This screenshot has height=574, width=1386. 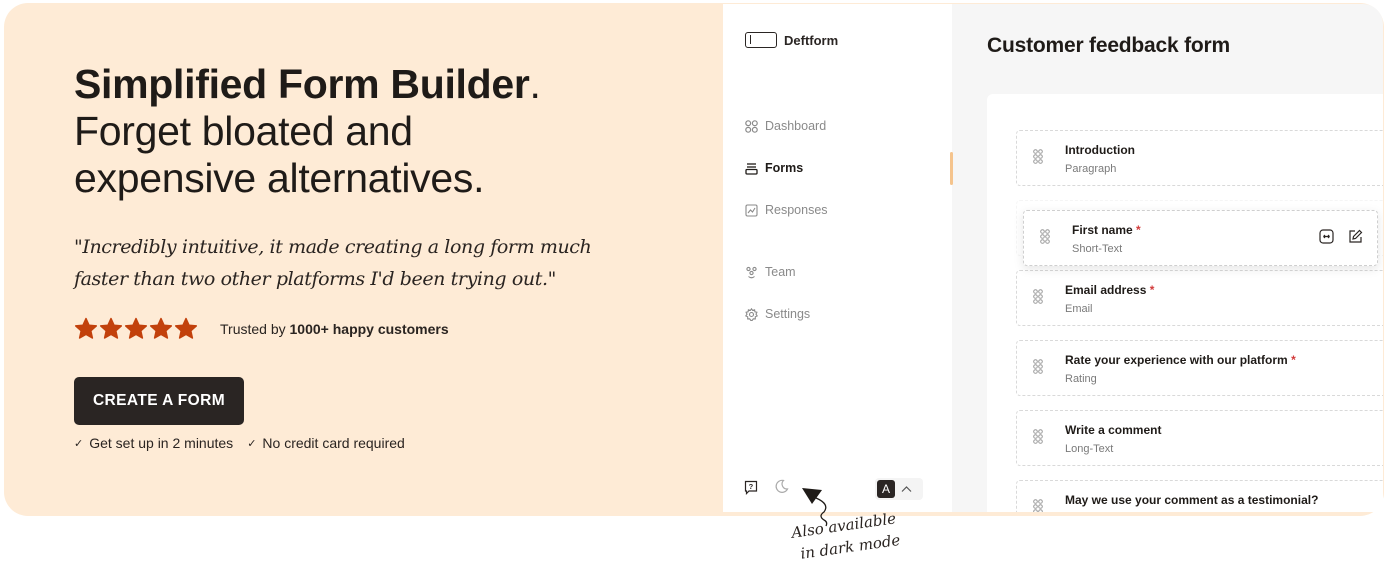 What do you see at coordinates (811, 40) in the screenshot?
I see `brand-name: Deftform` at bounding box center [811, 40].